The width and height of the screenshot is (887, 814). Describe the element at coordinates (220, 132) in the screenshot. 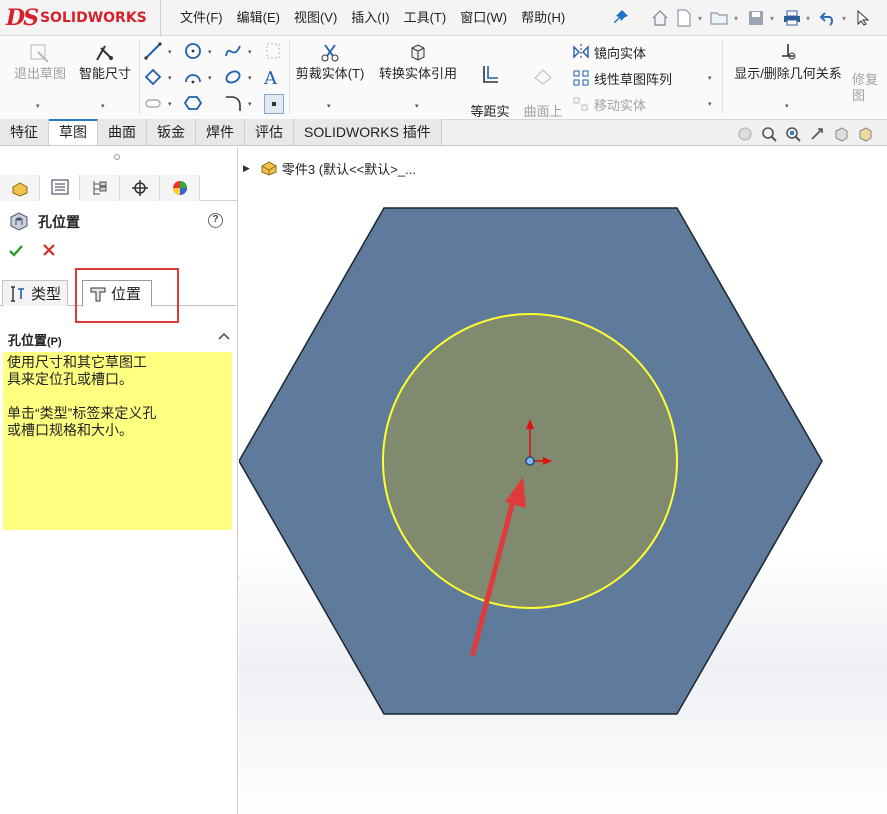

I see `tab-weldments: 焊件` at that location.